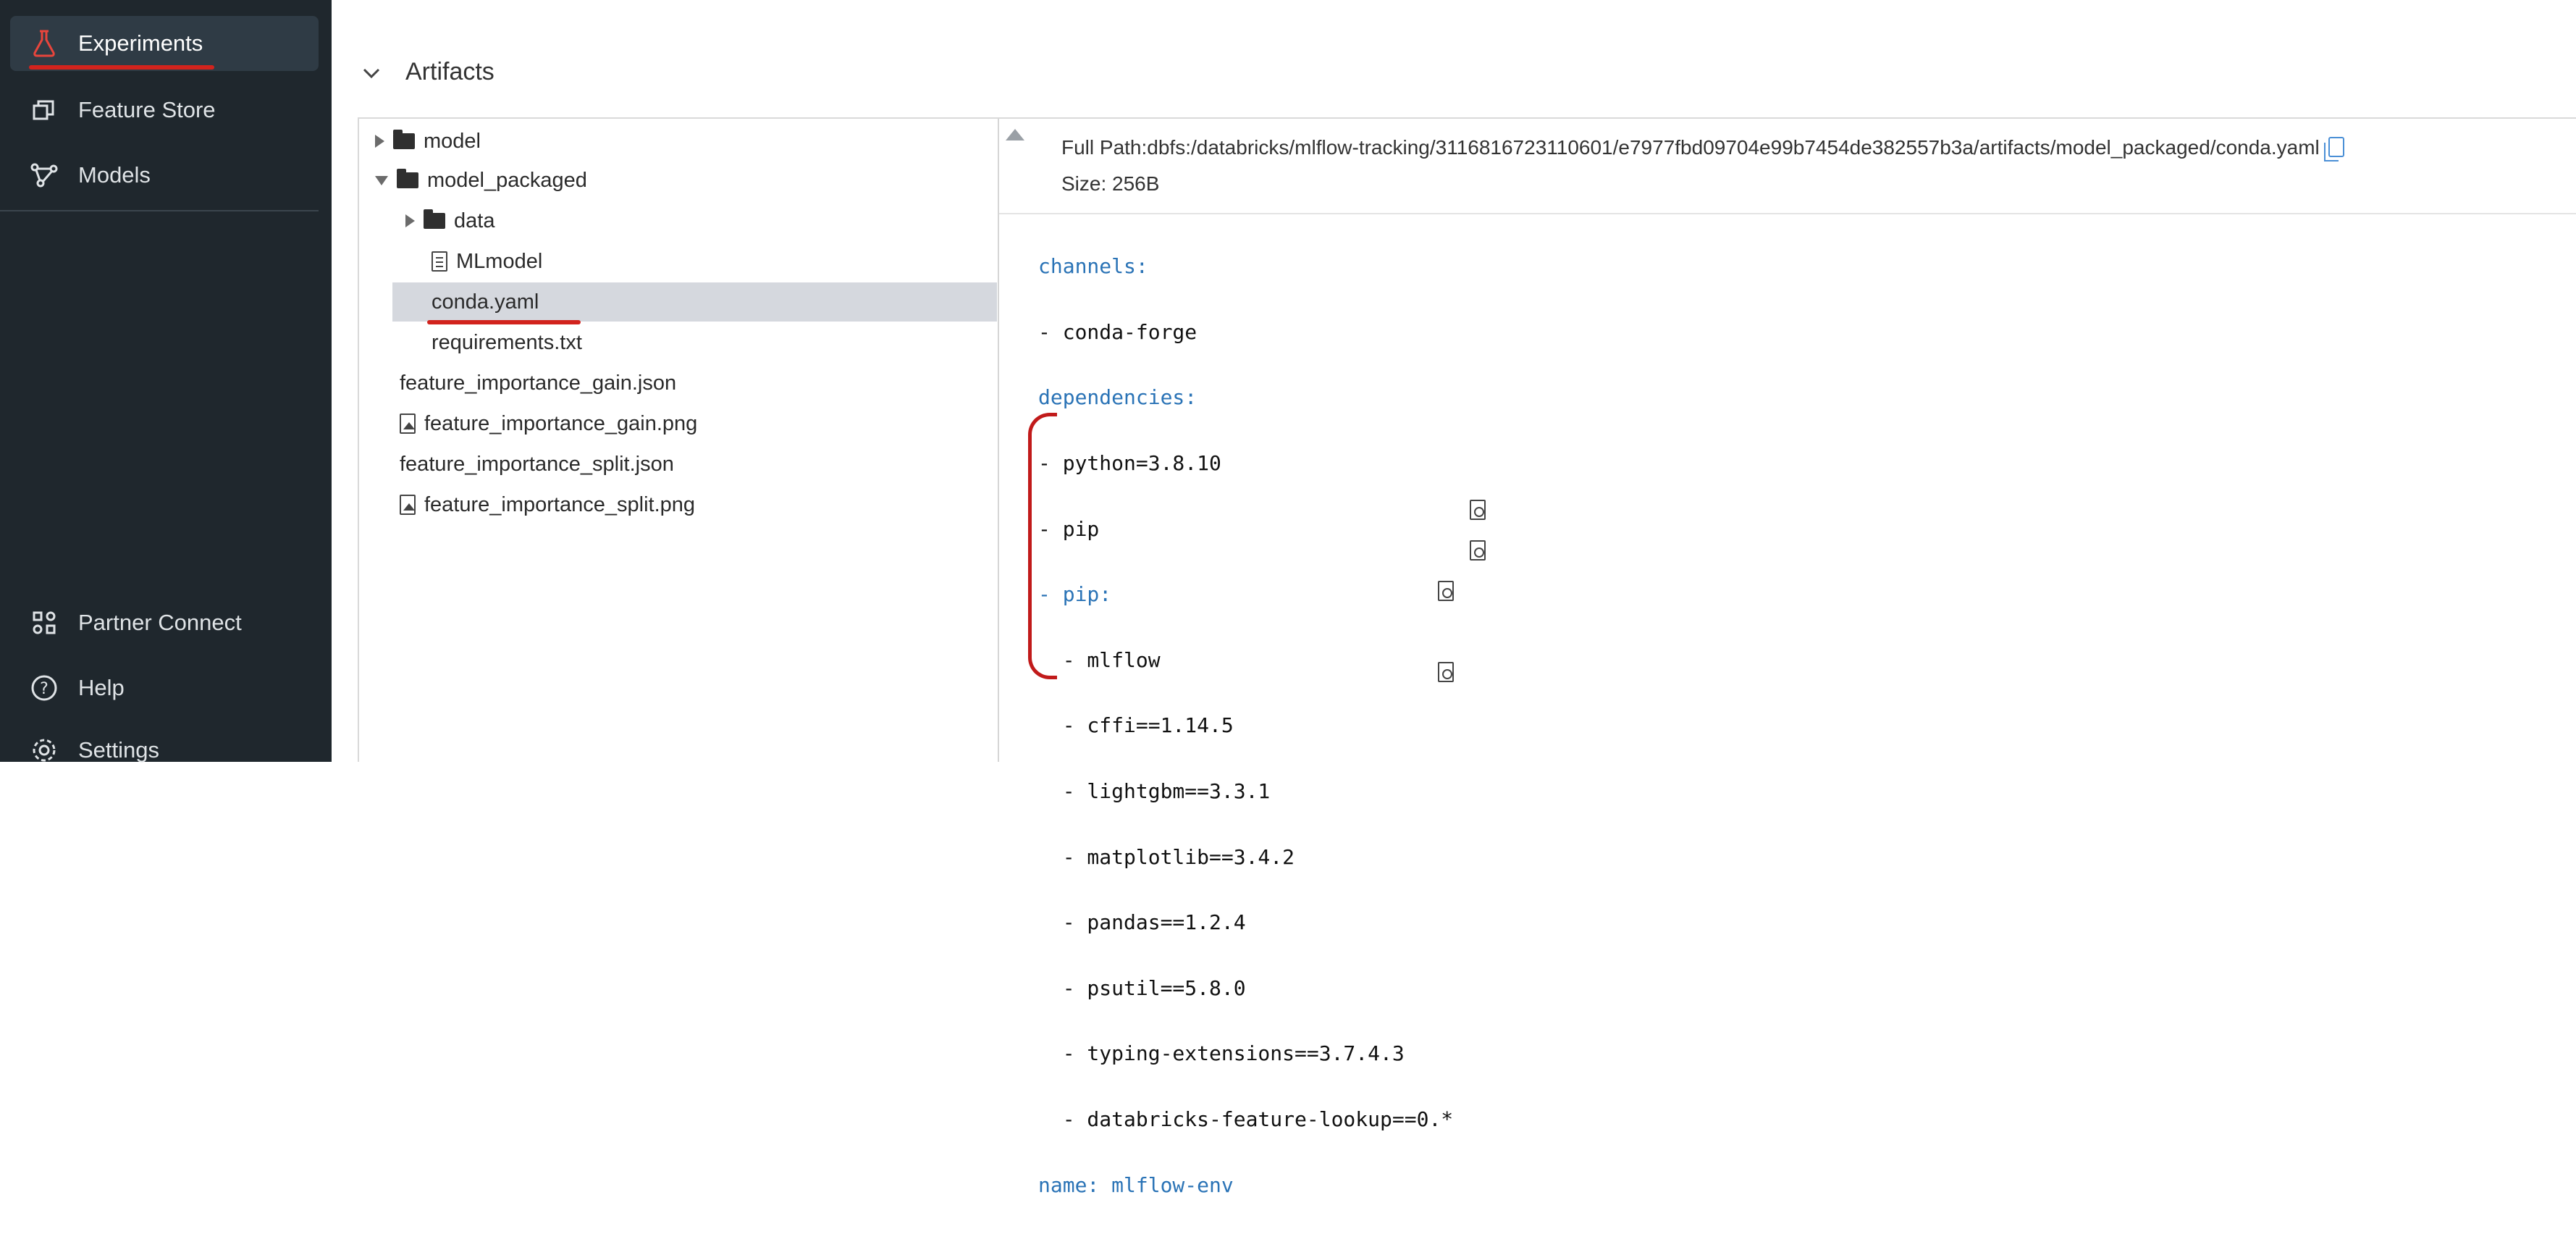  Describe the element at coordinates (537, 464) in the screenshot. I see `tree-item-label: feature_importance_split.json` at that location.